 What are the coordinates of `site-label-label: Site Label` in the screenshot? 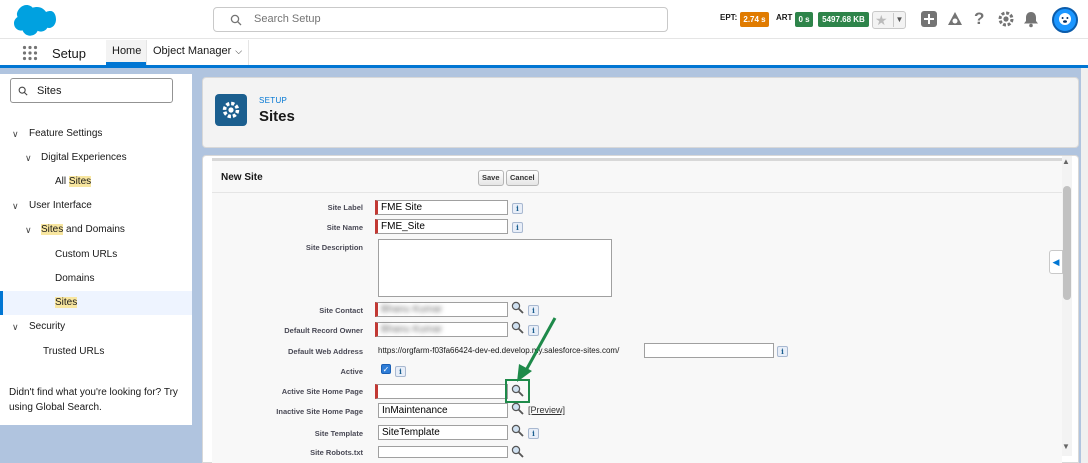 It's located at (345, 207).